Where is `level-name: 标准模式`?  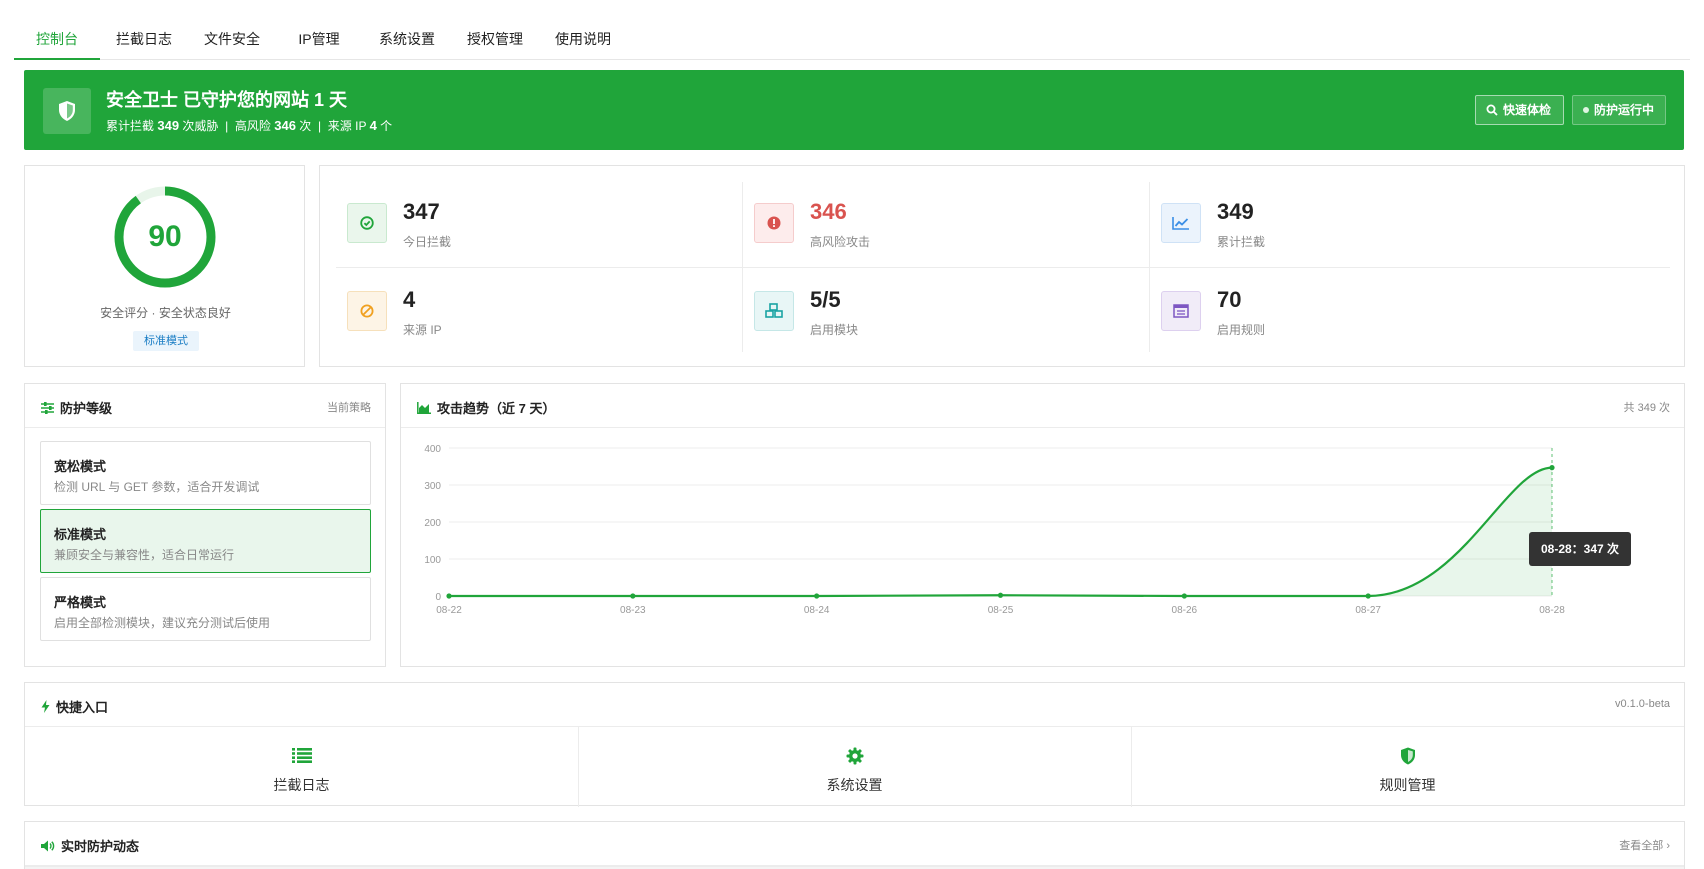 level-name: 标准模式 is located at coordinates (80, 534).